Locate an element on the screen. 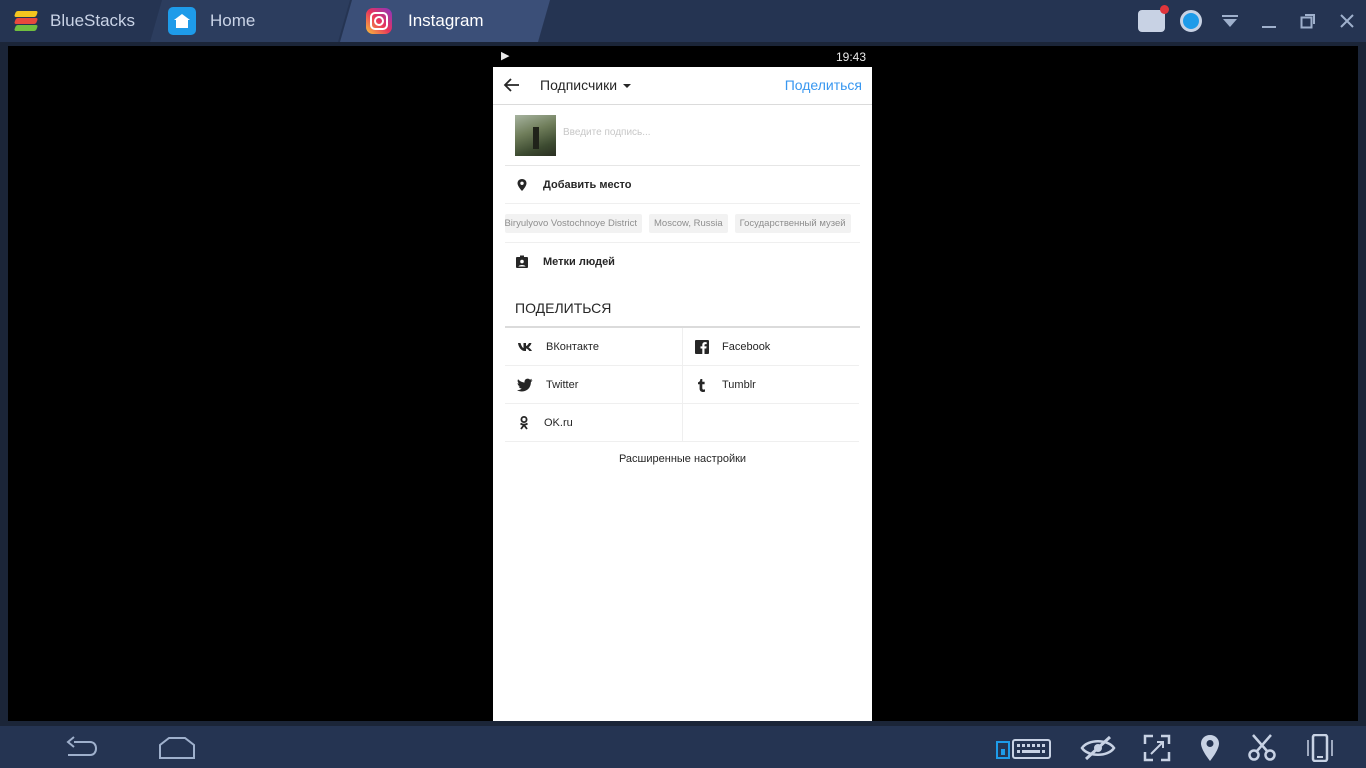  tab-instagram-label: Instagram is located at coordinates (446, 20).